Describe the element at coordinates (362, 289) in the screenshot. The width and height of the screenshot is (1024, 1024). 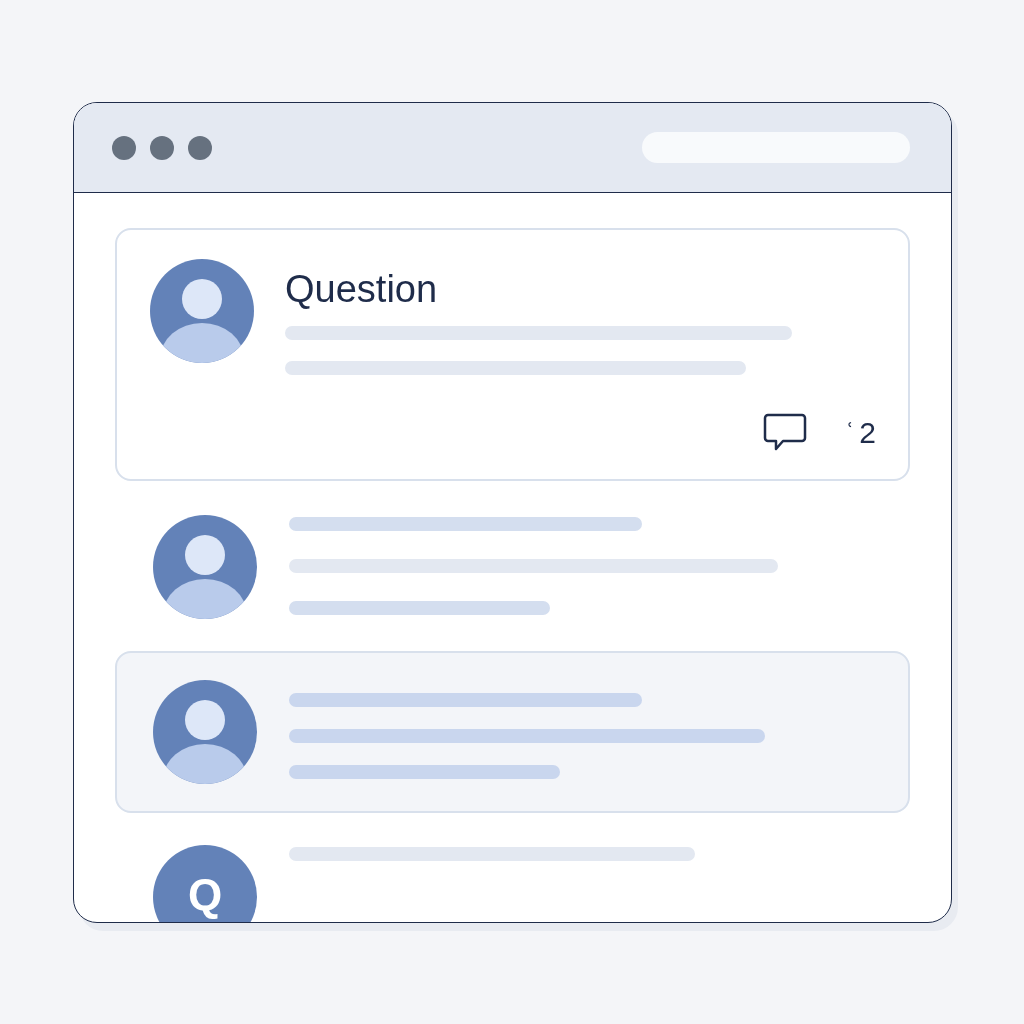
I see `question-title: Question` at that location.